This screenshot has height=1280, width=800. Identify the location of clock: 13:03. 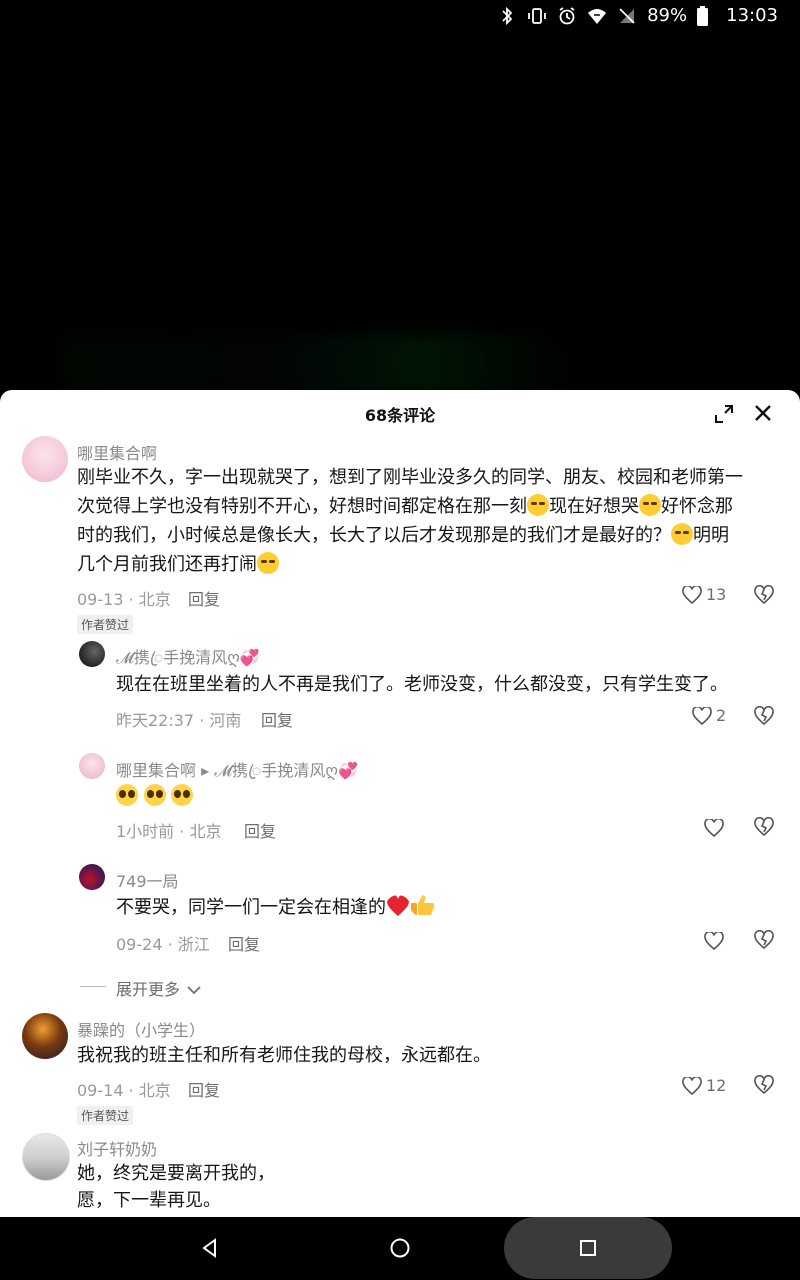
(752, 15).